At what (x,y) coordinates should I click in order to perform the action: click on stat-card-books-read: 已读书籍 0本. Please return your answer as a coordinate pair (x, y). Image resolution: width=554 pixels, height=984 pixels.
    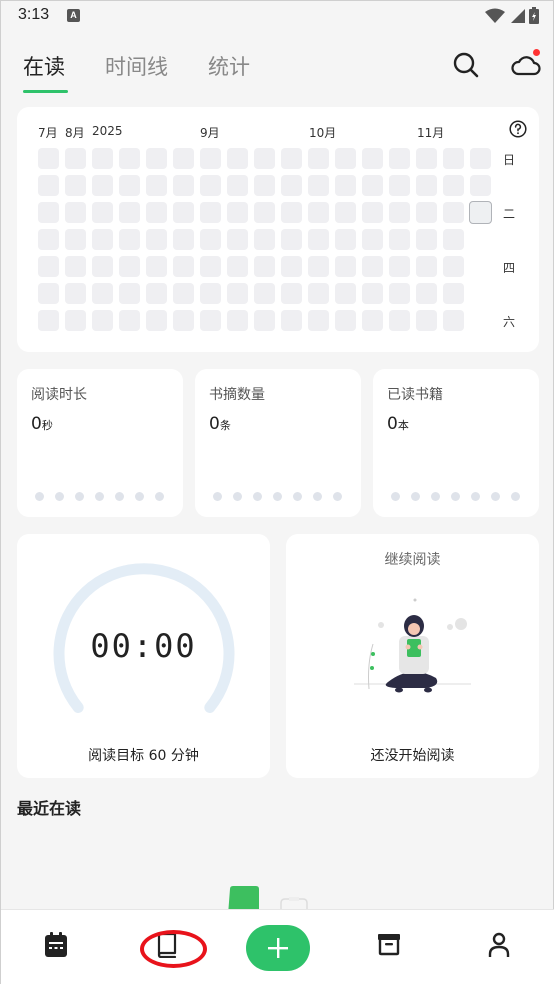
    Looking at the image, I should click on (456, 443).